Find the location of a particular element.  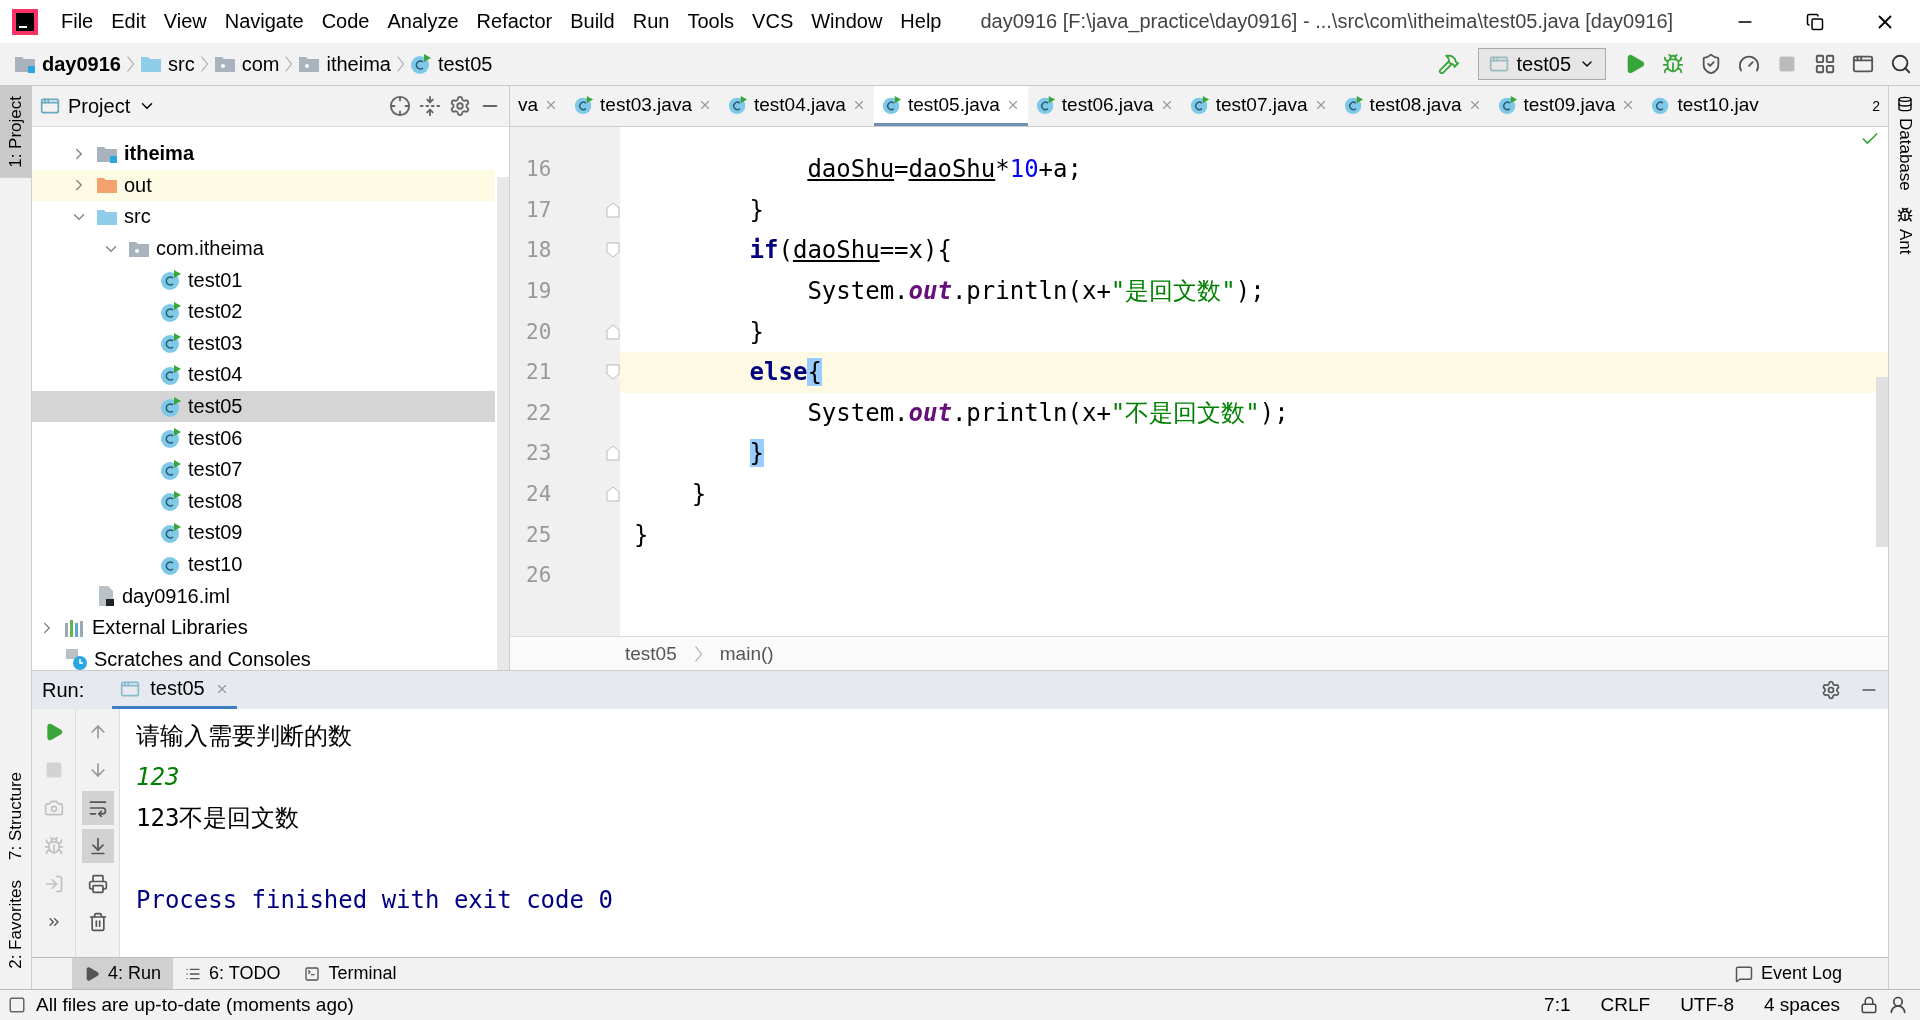

tree-row: src is located at coordinates (263, 217).